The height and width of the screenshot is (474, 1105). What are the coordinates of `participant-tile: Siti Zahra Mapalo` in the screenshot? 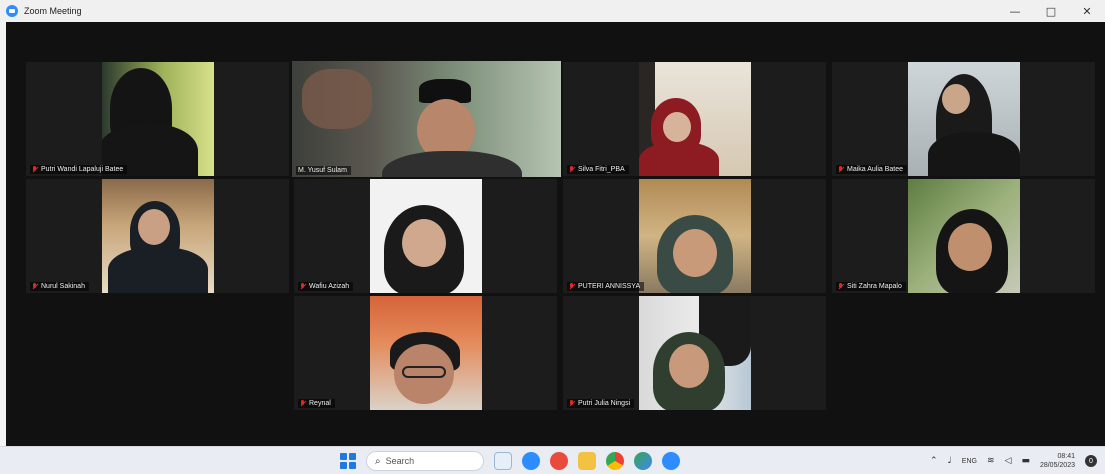 It's located at (963, 236).